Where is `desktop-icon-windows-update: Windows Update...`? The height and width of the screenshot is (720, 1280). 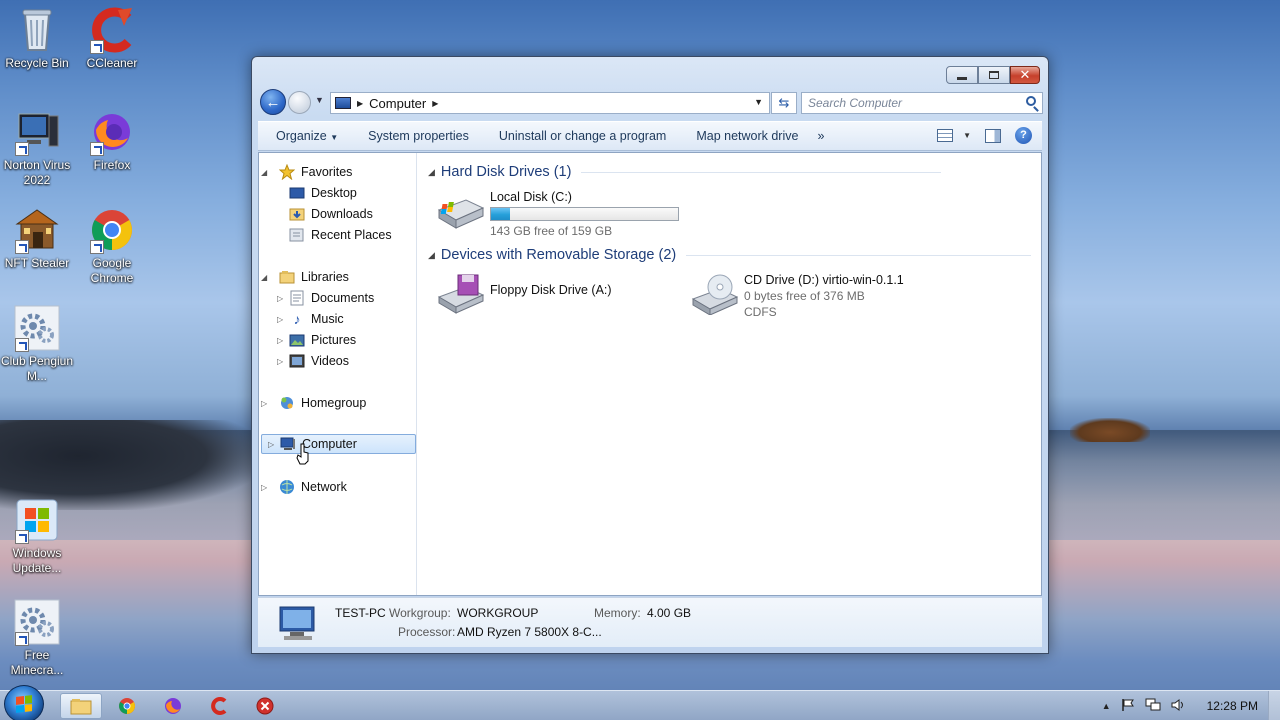
desktop-icon-windows-update: Windows Update... is located at coordinates (38, 536).